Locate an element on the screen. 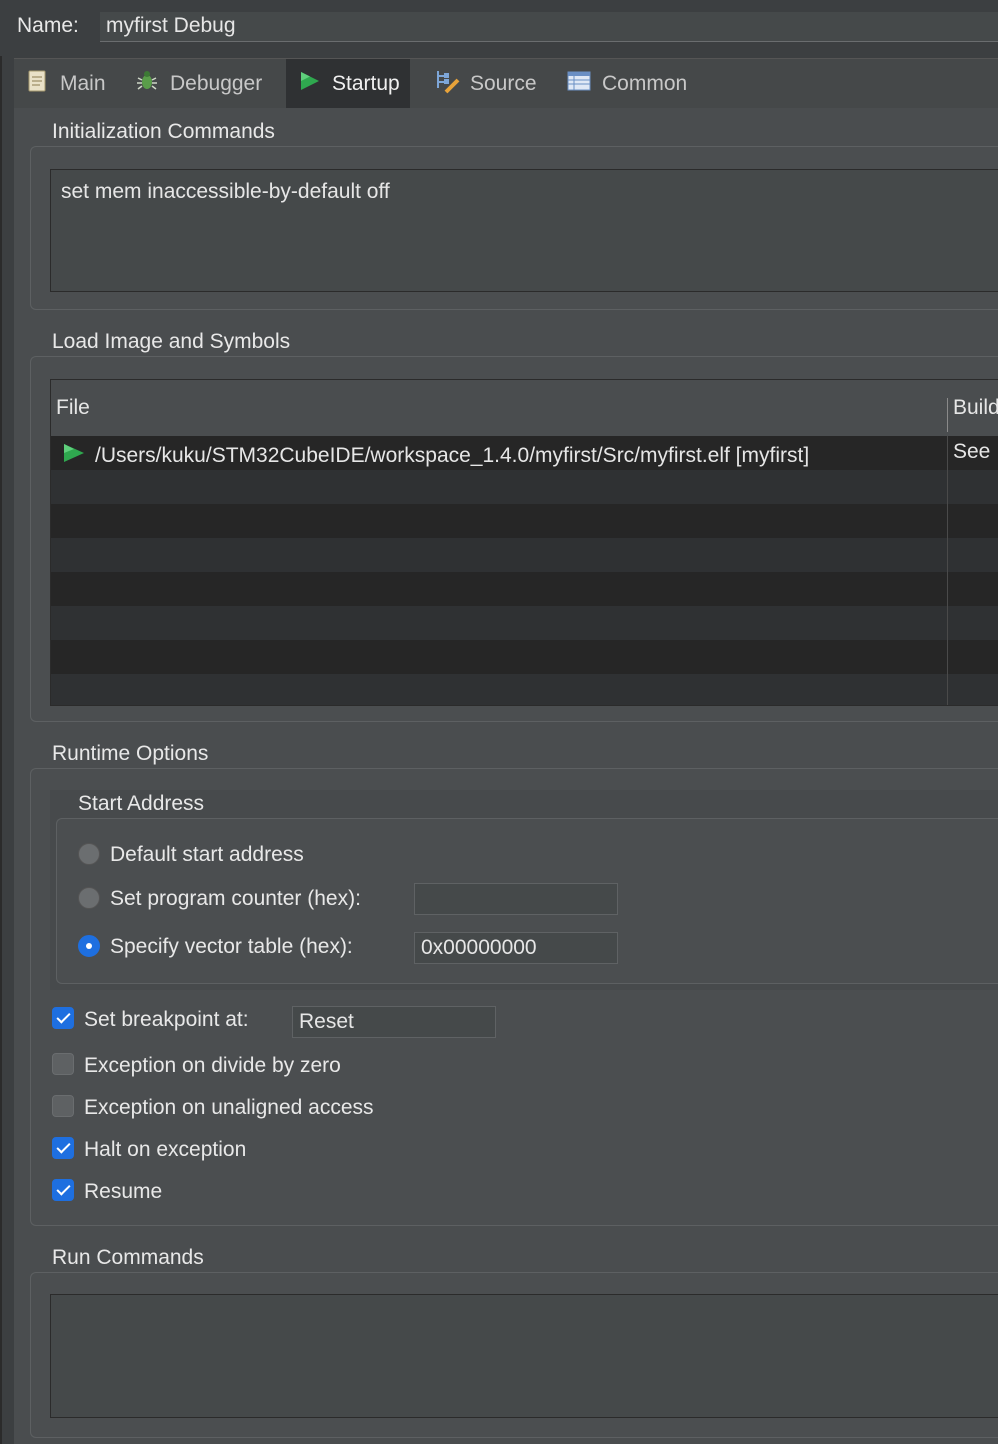 This screenshot has width=998, height=1444. runtime-options-title: Runtime Options is located at coordinates (130, 753).